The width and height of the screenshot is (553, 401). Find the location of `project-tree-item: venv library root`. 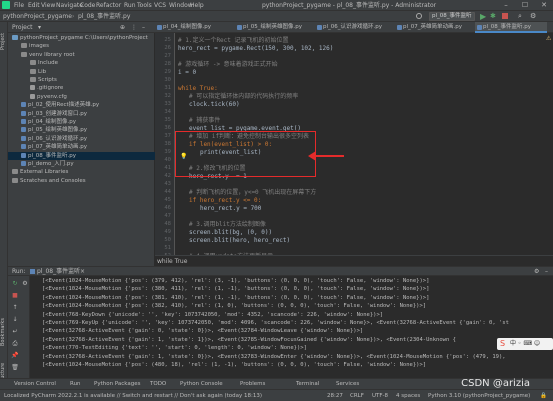

project-tree-item: venv library root is located at coordinates (81, 55).